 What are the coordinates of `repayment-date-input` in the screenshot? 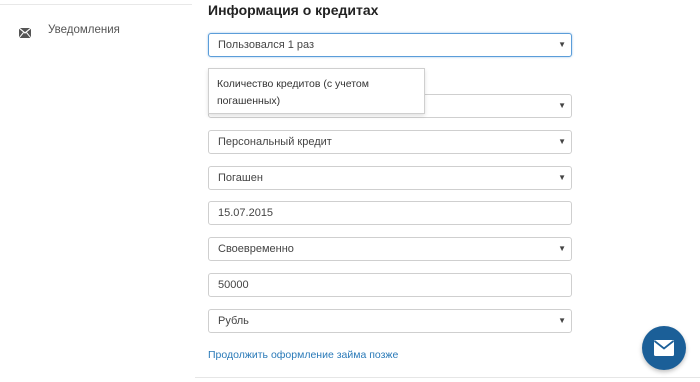 It's located at (390, 213).